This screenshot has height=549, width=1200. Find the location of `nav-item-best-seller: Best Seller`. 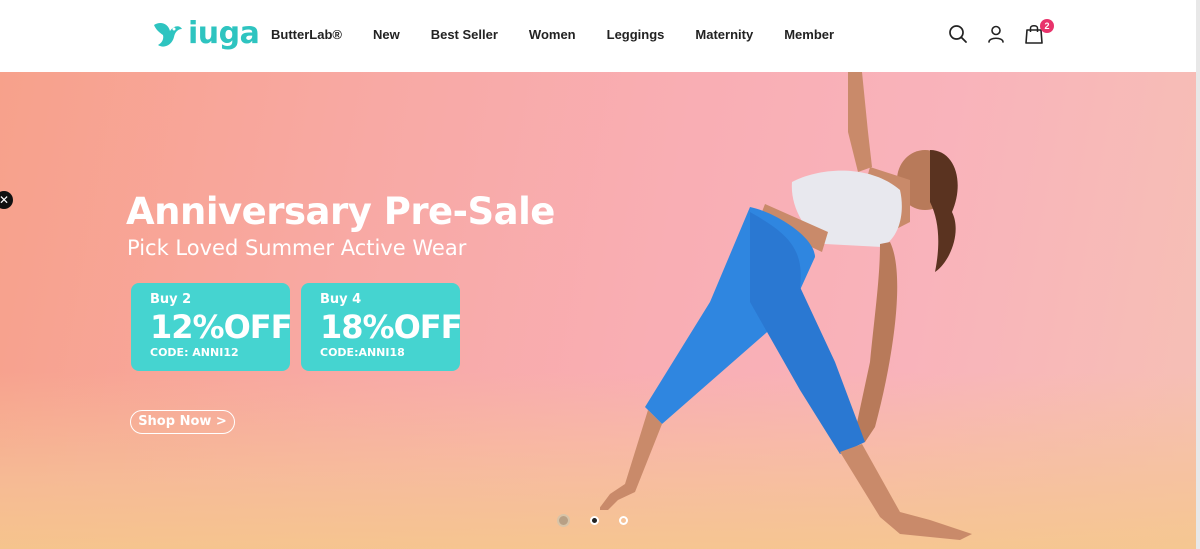

nav-item-best-seller: Best Seller is located at coordinates (464, 35).